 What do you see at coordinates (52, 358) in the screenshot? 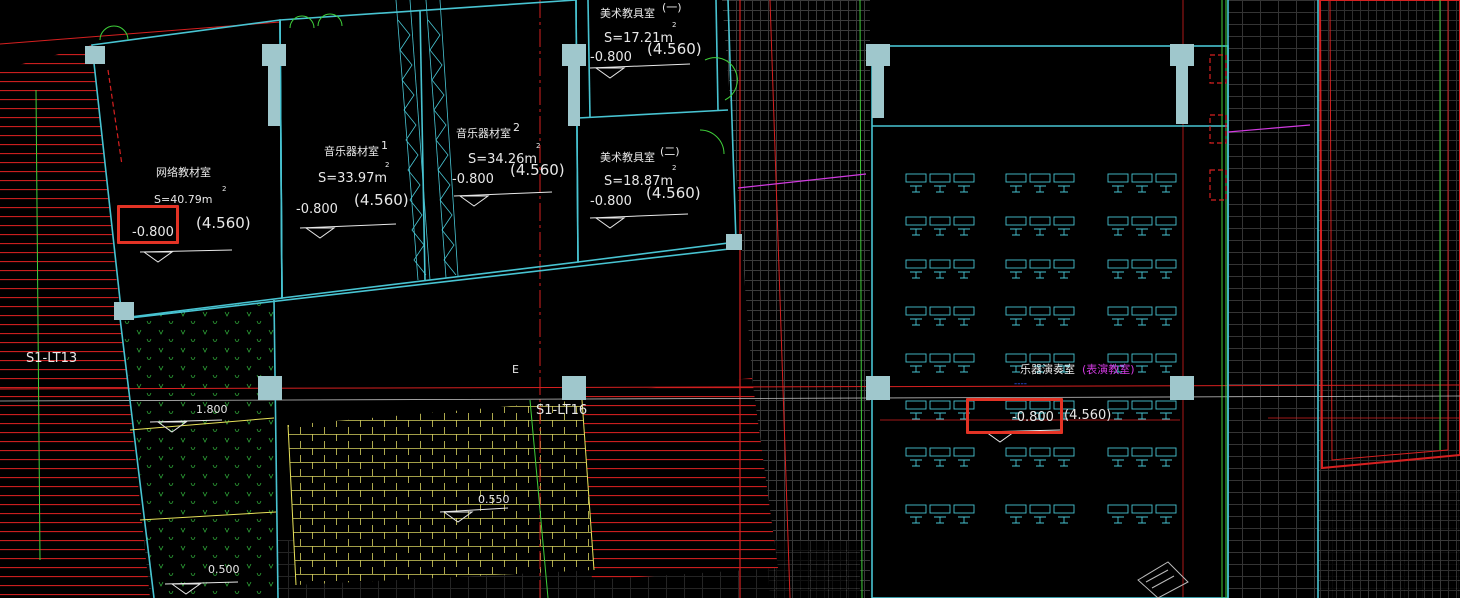
I see `stair-label: S1-LT13` at bounding box center [52, 358].